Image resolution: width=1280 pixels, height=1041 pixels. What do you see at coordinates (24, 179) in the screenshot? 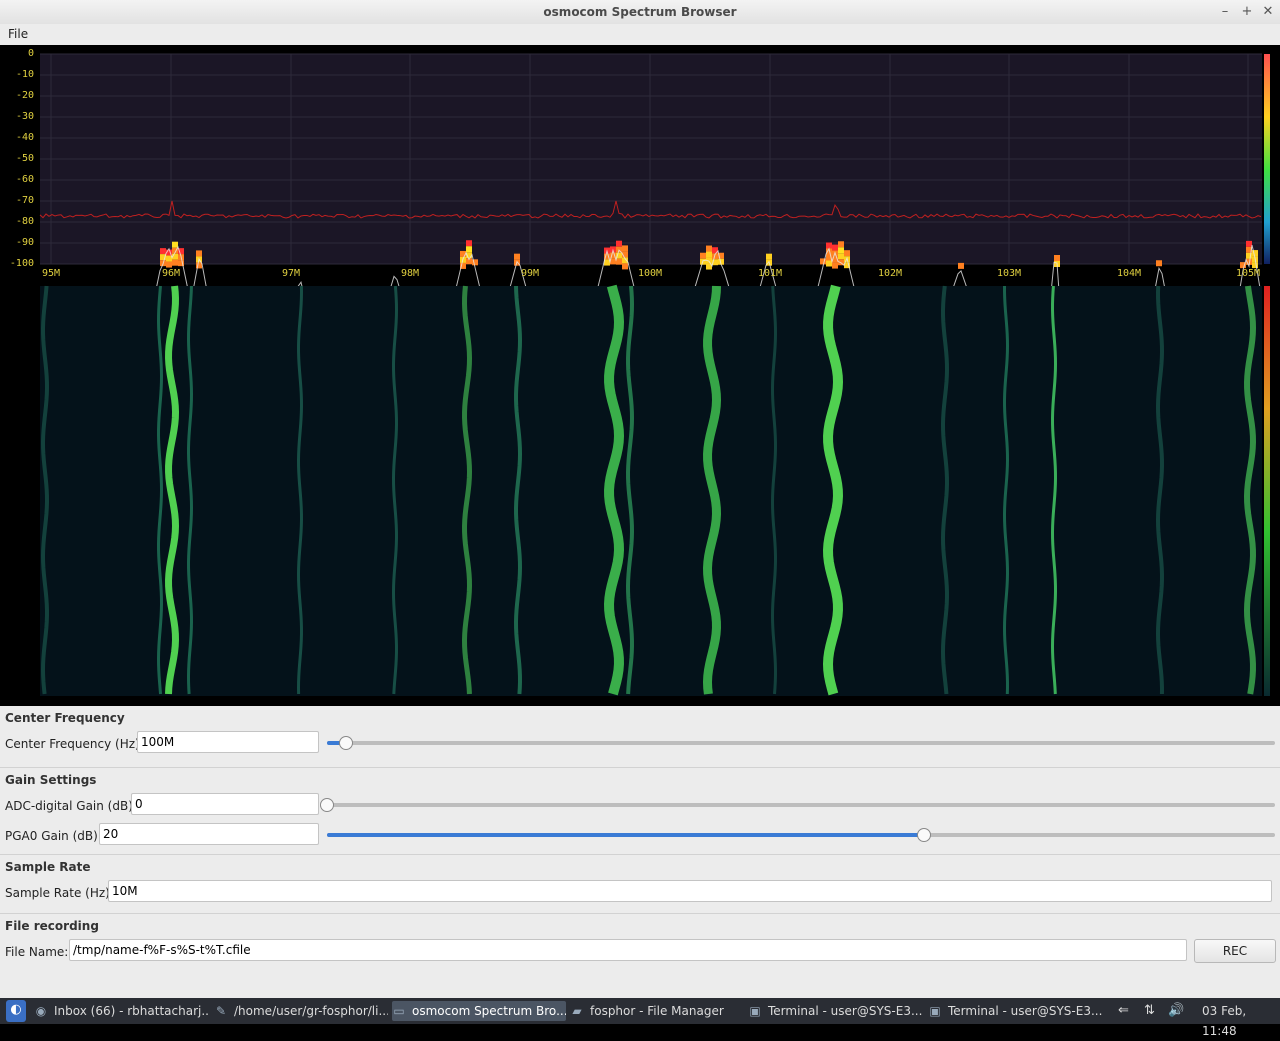
I see `y-tick-label: -60` at bounding box center [24, 179].